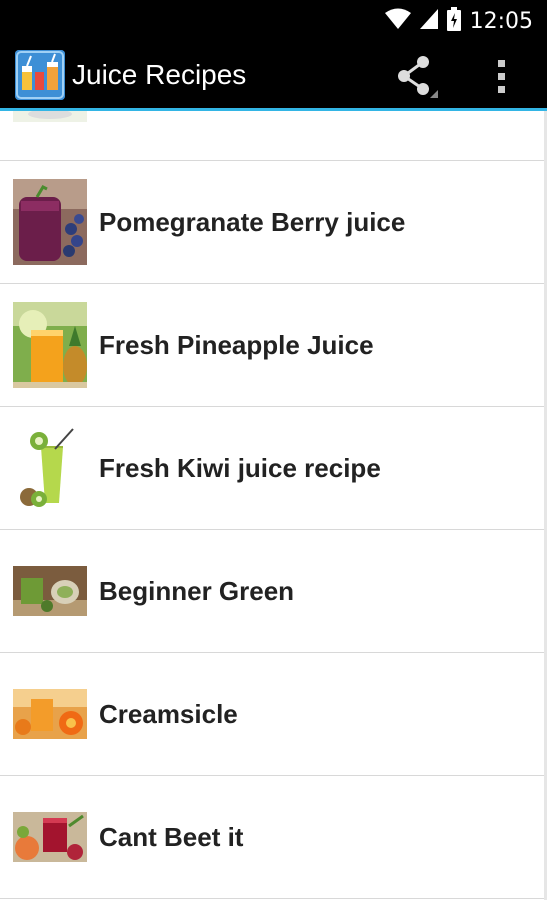  Describe the element at coordinates (50, 714) in the screenshot. I see `orange-juice-thumbnail-icon` at that location.